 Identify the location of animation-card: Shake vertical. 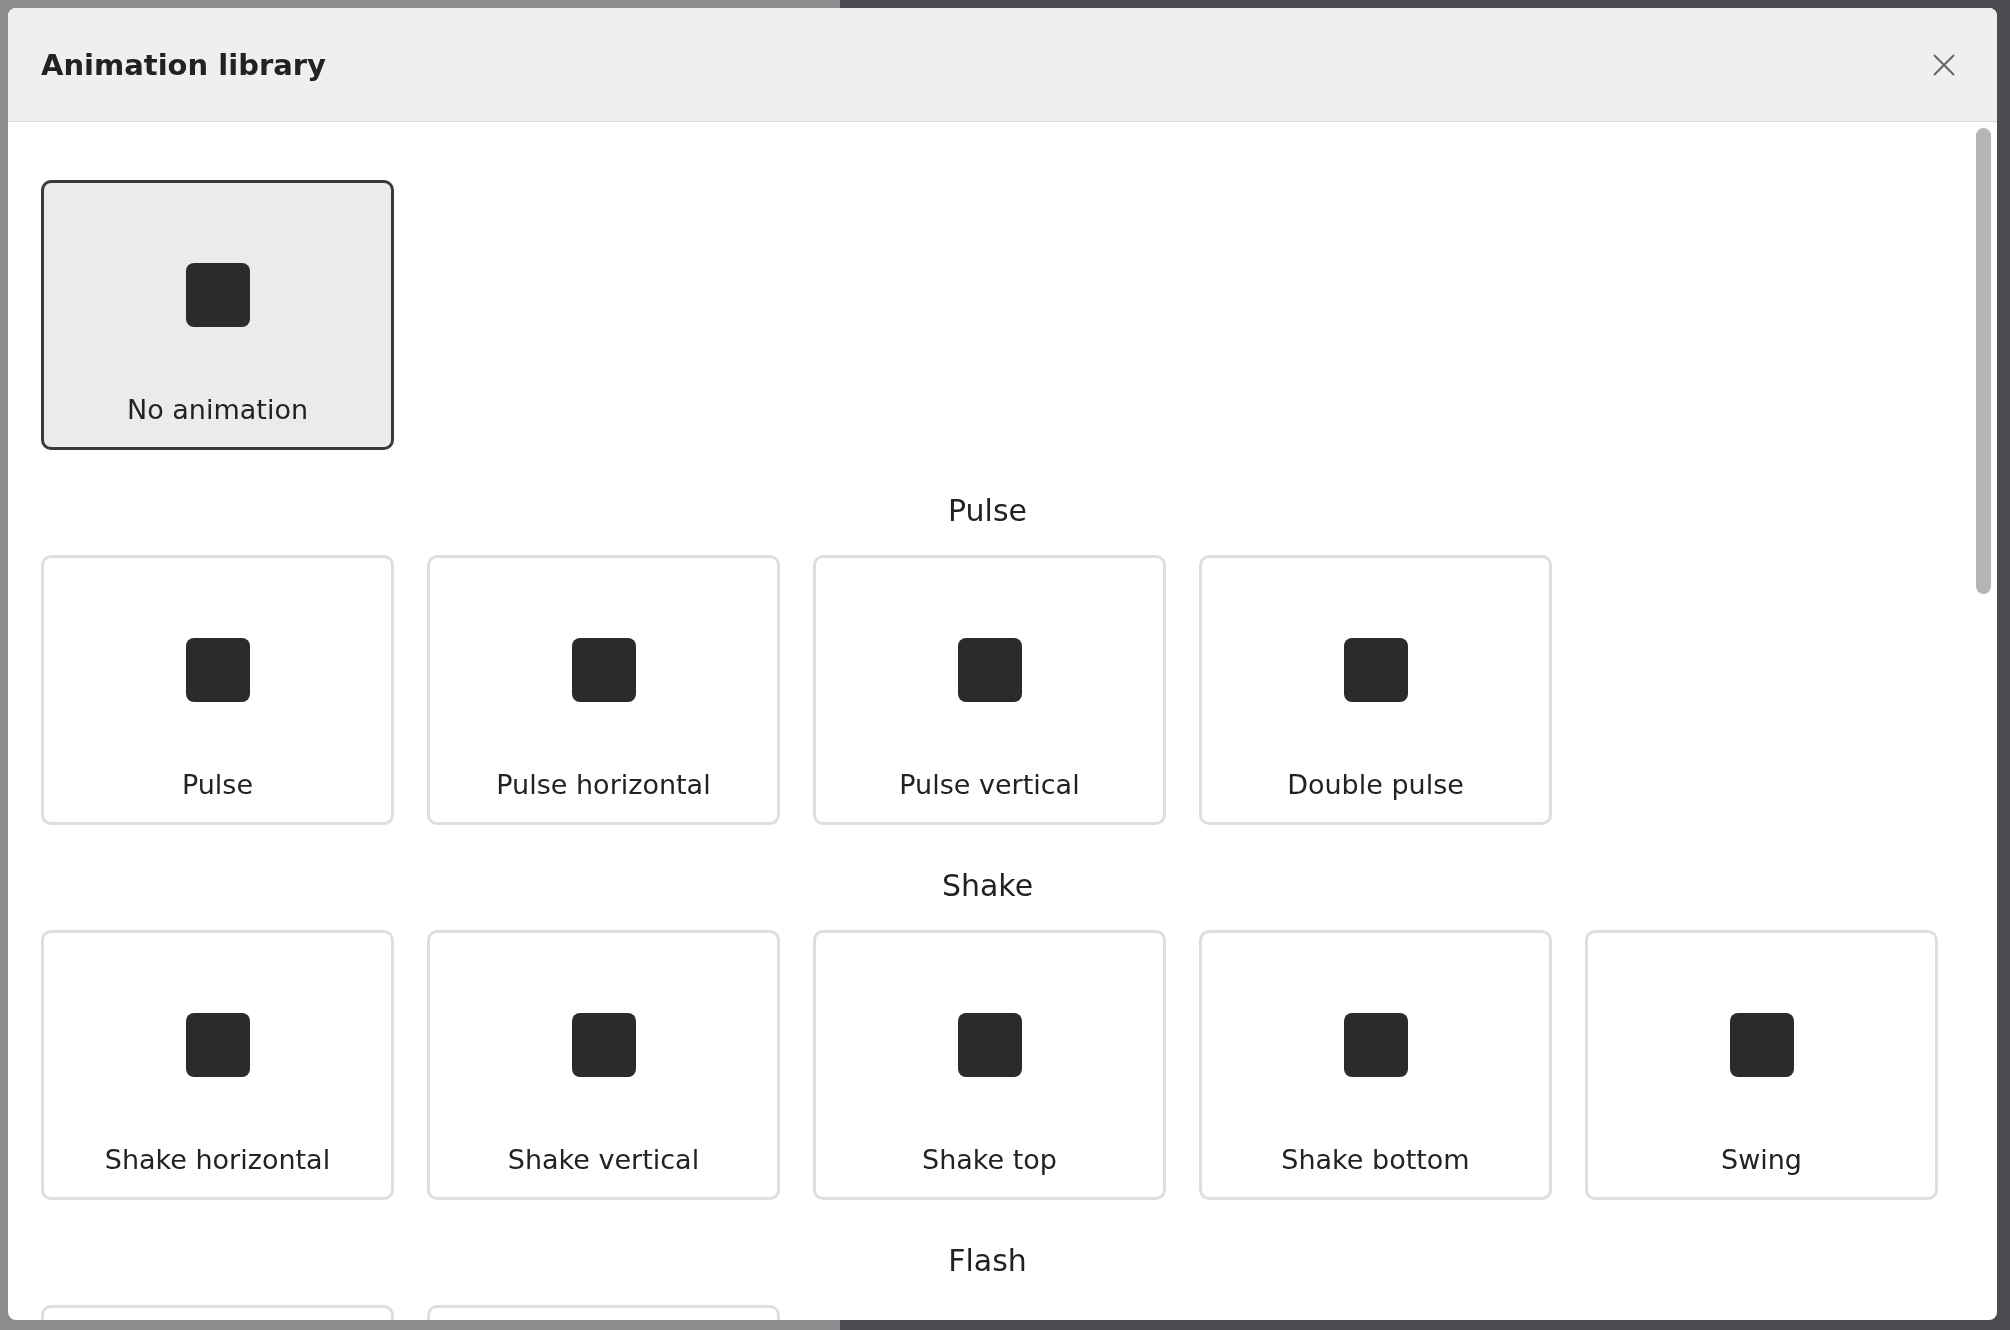
(603, 1065).